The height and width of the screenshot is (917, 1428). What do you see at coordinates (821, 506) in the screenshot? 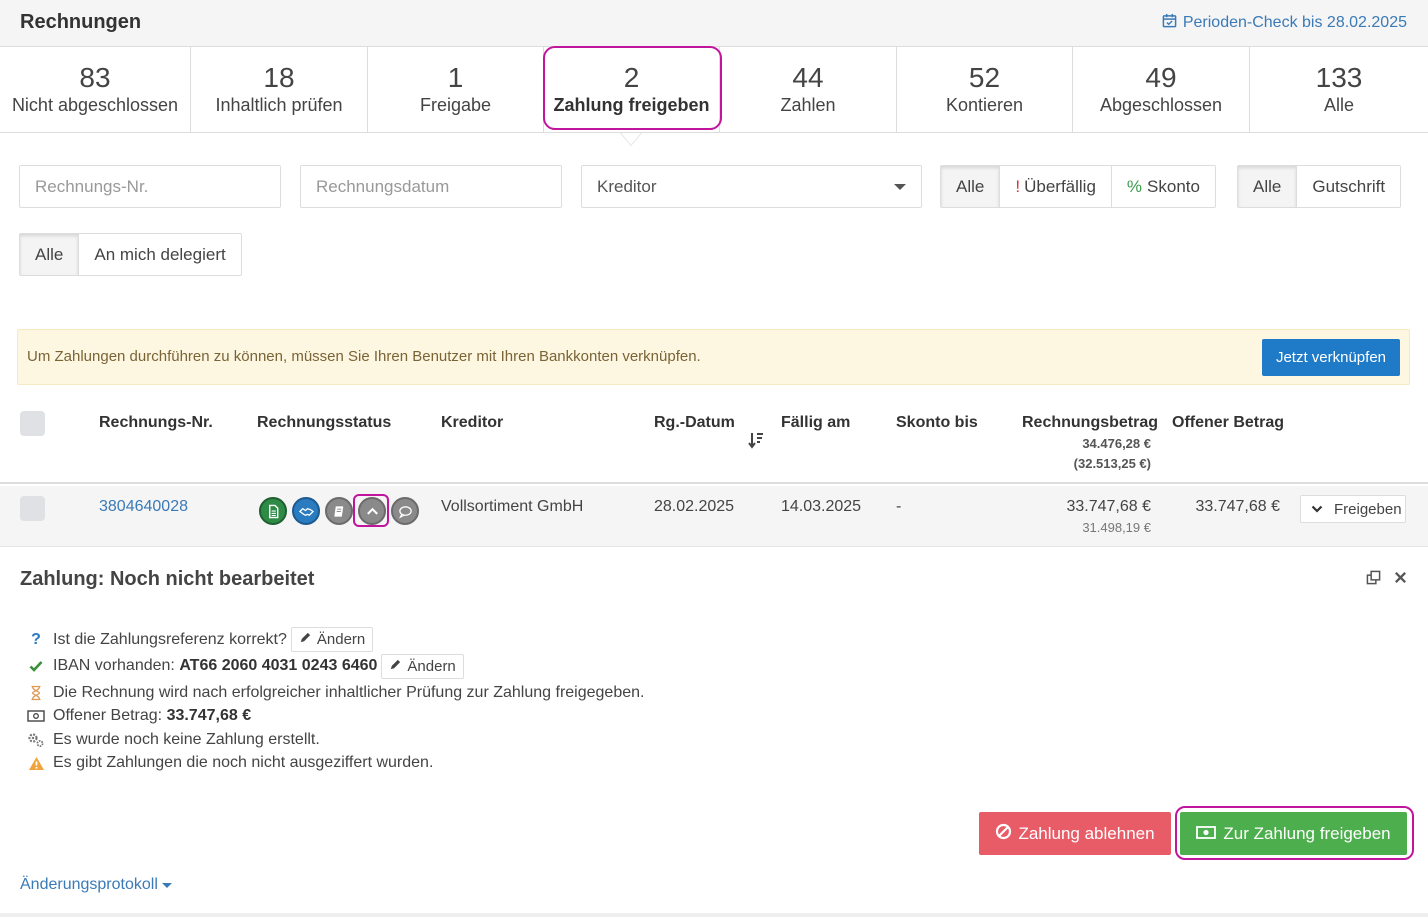
I see `due-date: 14.03.2025` at bounding box center [821, 506].